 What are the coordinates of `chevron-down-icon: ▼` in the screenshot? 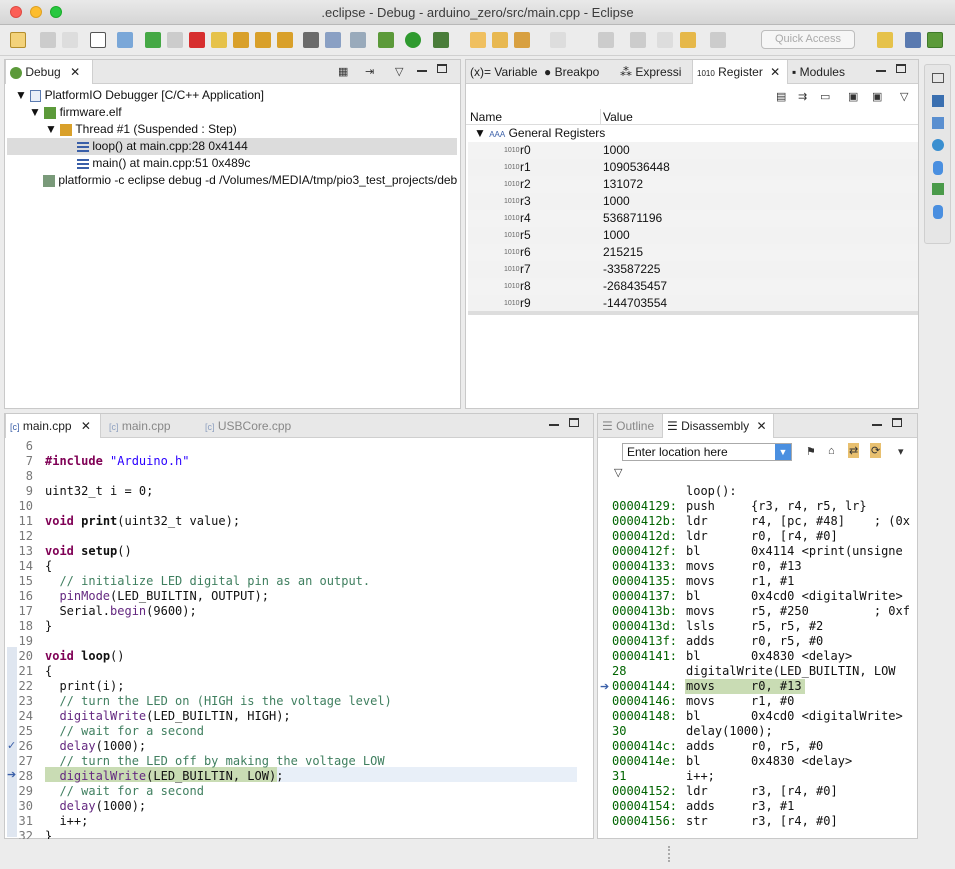 It's located at (783, 452).